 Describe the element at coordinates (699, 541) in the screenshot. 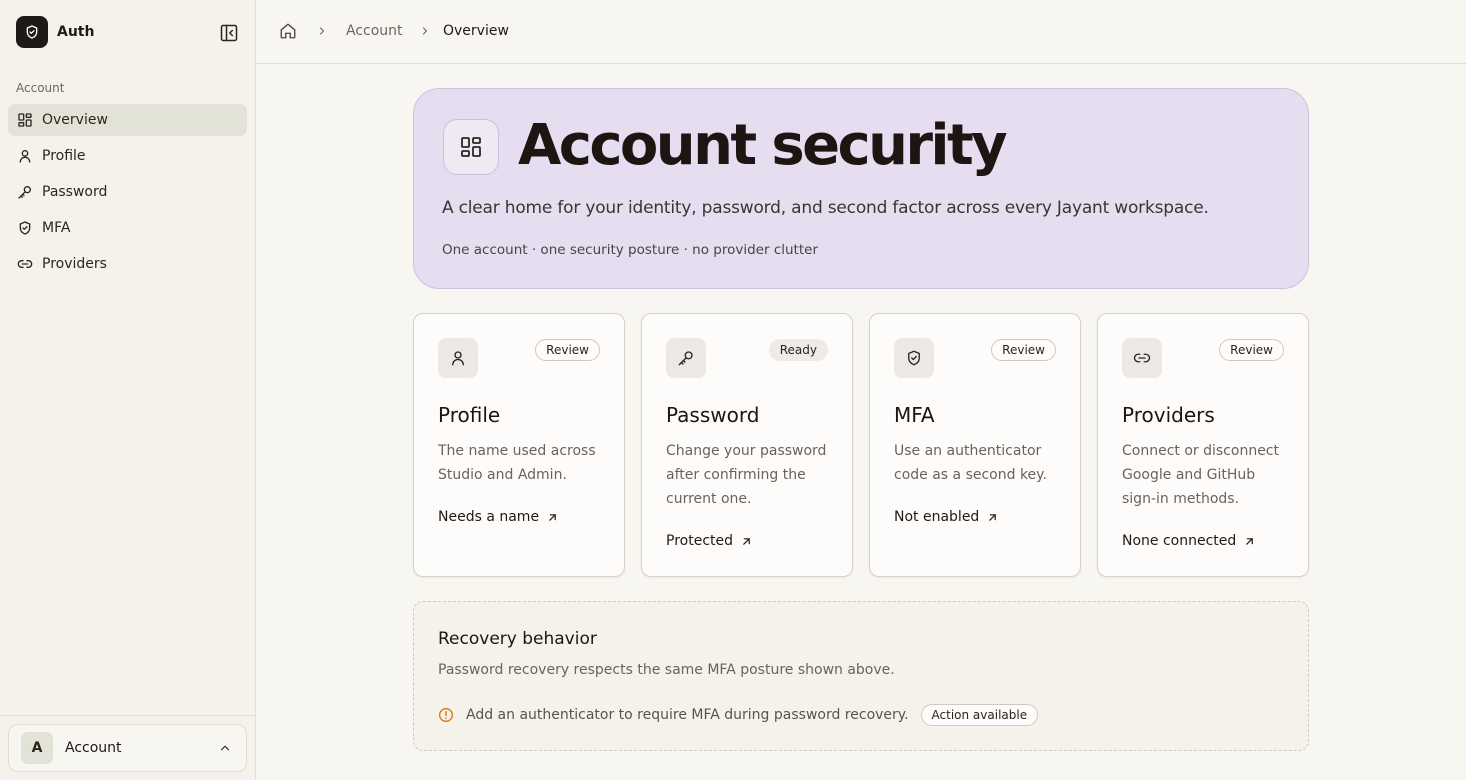

I see `card-link-label: Protected` at that location.